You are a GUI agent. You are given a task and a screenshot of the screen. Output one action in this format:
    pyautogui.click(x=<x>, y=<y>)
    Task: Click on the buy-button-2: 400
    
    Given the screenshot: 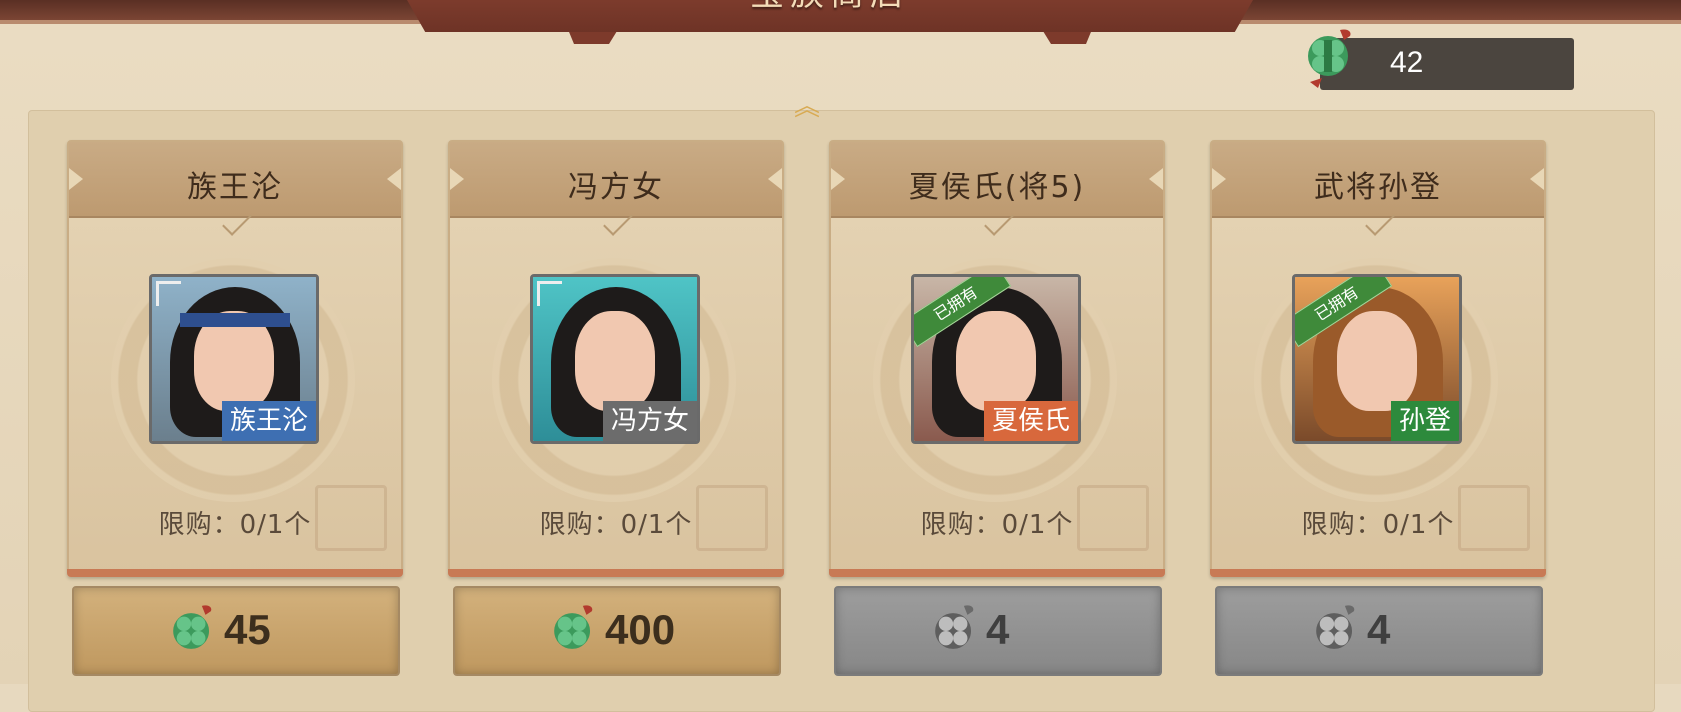 What is the action you would take?
    pyautogui.click(x=617, y=631)
    